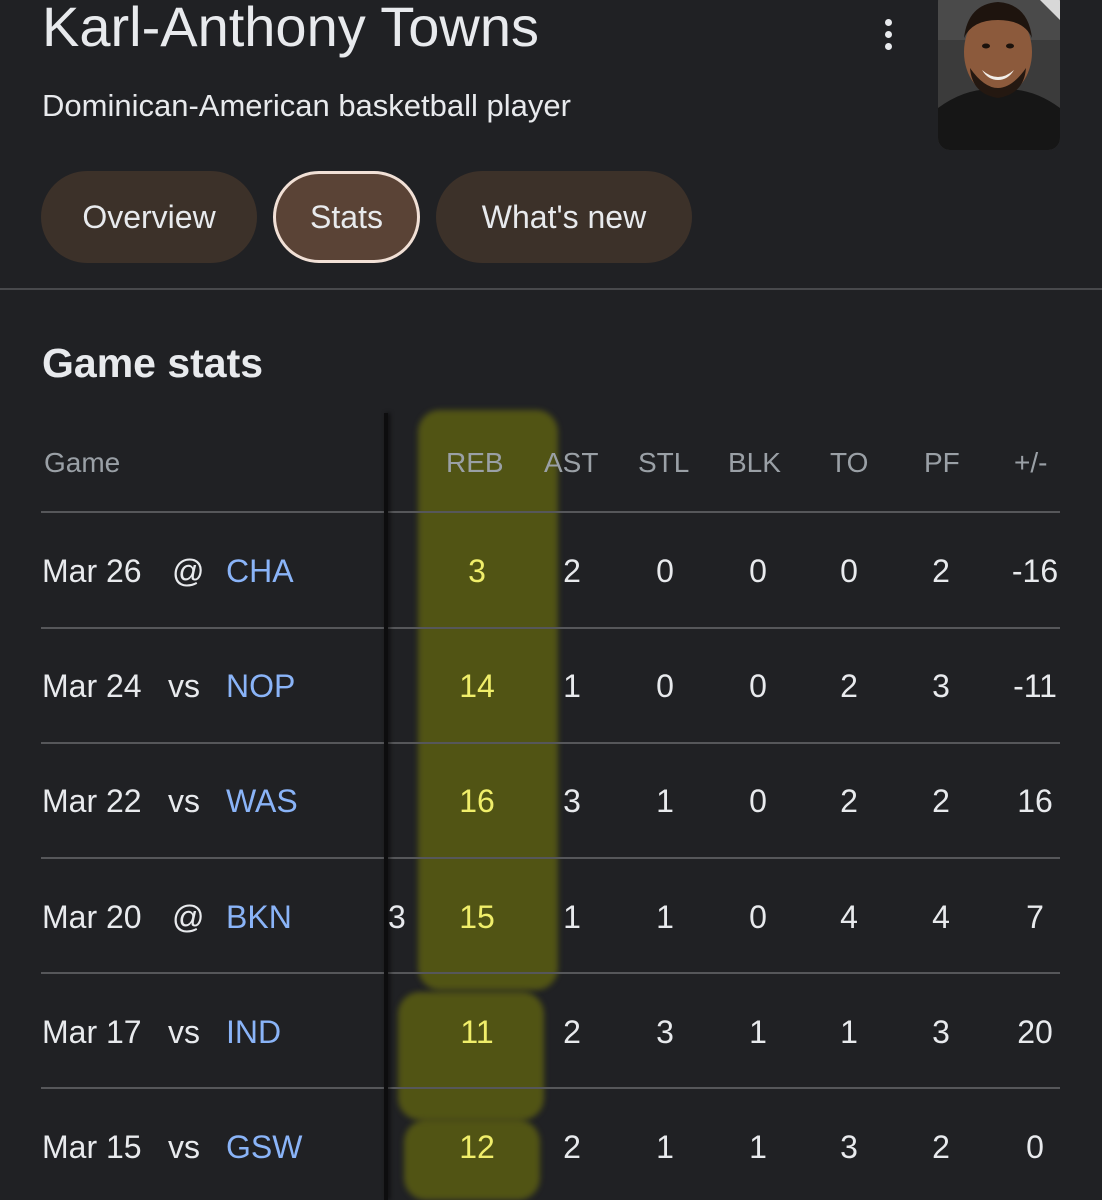 The width and height of the screenshot is (1102, 1200). I want to click on opponent-team-link: GSW, so click(264, 1147).